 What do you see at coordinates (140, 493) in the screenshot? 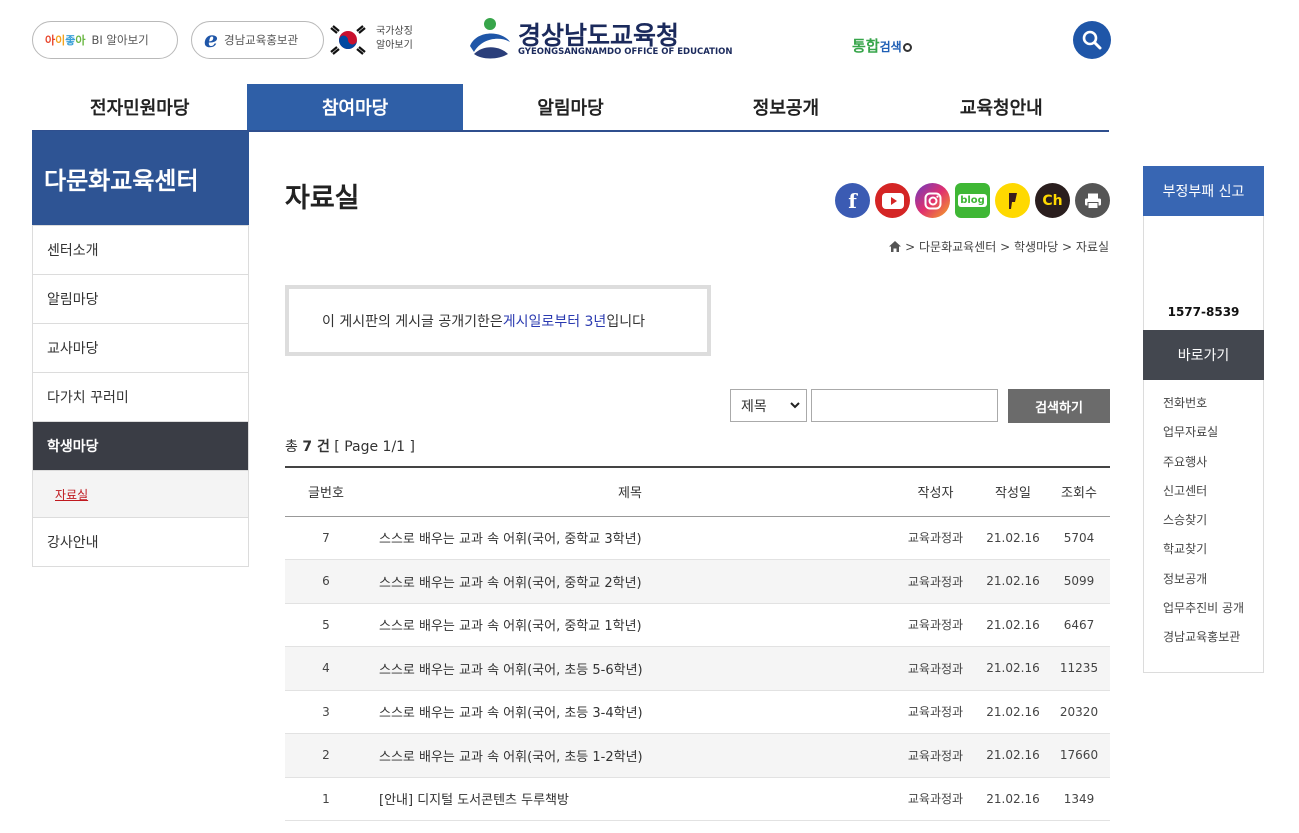
I see `sidebar-subitem-archive: 자료실` at bounding box center [140, 493].